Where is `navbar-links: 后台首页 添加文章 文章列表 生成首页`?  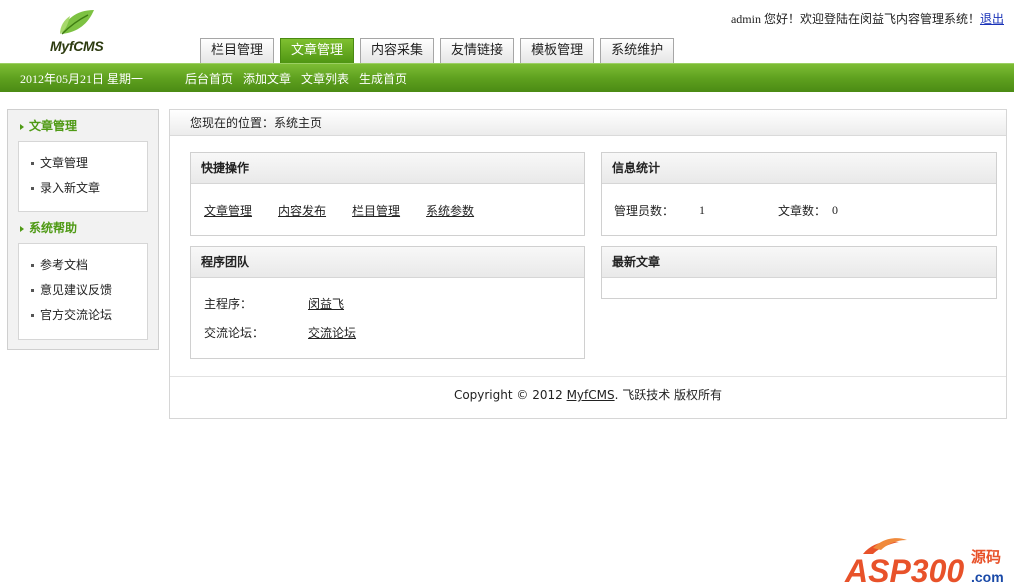
navbar-links: 后台首页 添加文章 文章列表 生成首页 is located at coordinates (296, 78).